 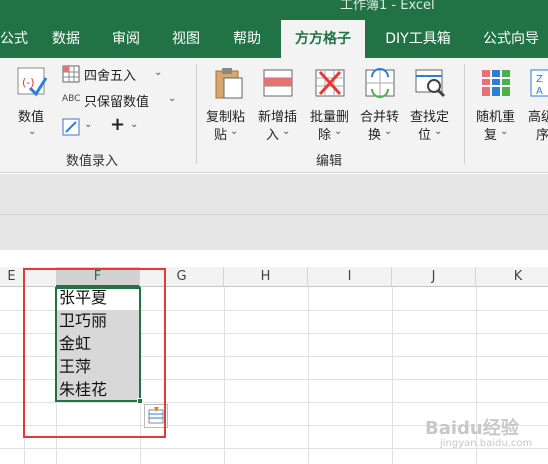 What do you see at coordinates (266, 277) in the screenshot?
I see `column-header-h: H` at bounding box center [266, 277].